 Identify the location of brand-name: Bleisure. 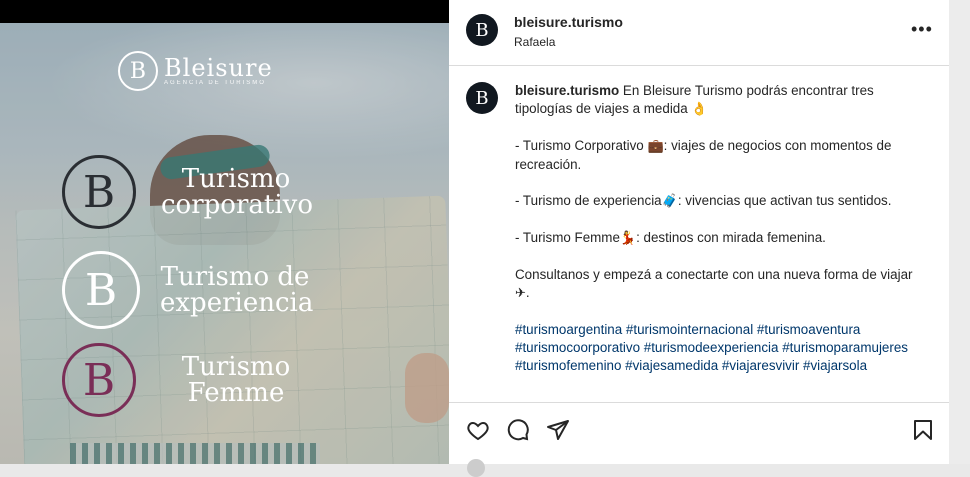
(218, 68).